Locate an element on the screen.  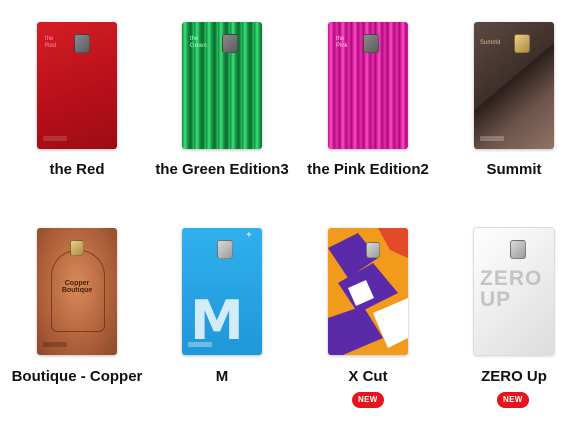
card-image-x-cut is located at coordinates (368, 291).